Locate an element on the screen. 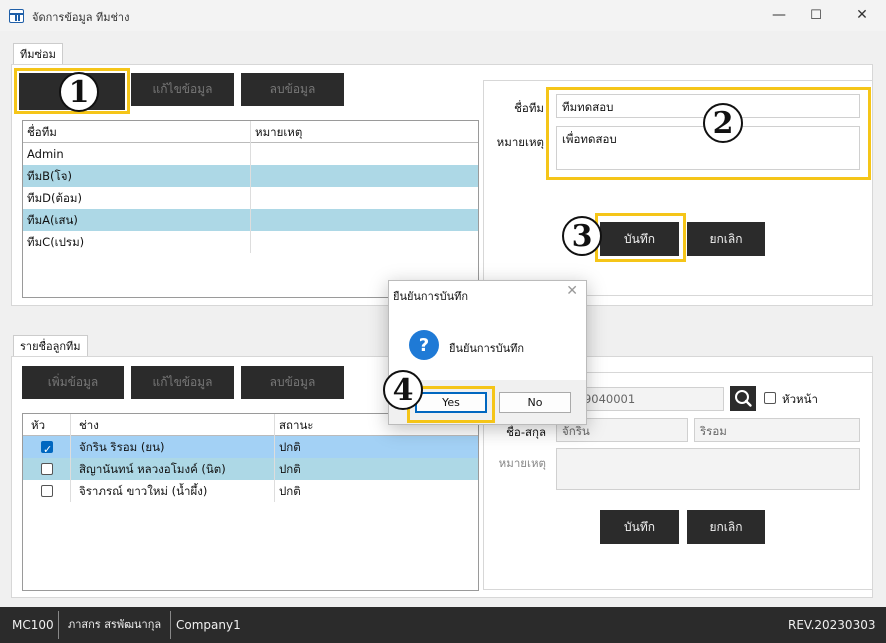 Image resolution: width=886 pixels, height=643 pixels. member-search-button is located at coordinates (743, 398).